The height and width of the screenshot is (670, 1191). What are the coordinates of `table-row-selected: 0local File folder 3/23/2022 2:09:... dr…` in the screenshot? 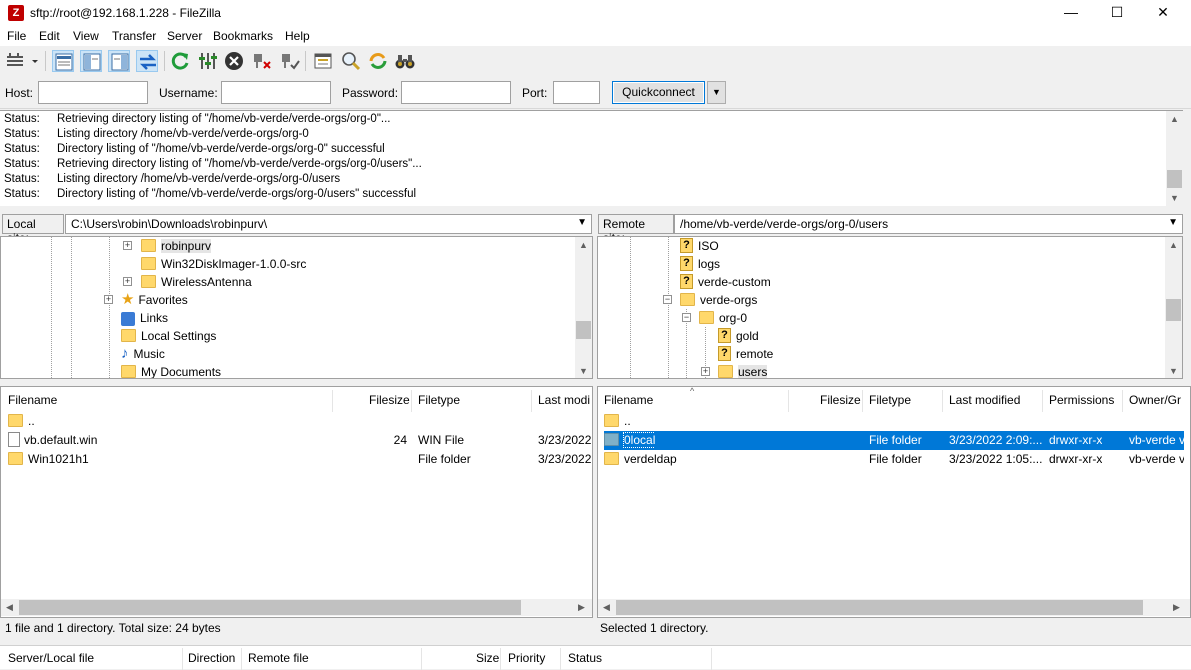 It's located at (894, 440).